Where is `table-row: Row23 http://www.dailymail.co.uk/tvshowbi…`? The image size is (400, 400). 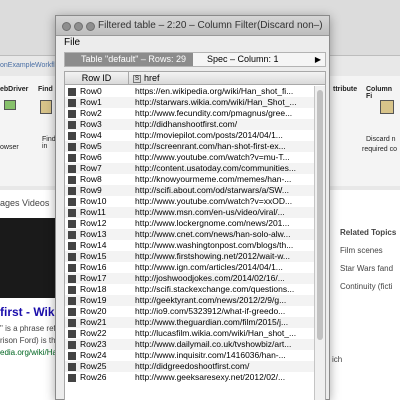
table-row: Row23 http://www.dailymail.co.uk/tvshowbi… is located at coordinates (190, 344).